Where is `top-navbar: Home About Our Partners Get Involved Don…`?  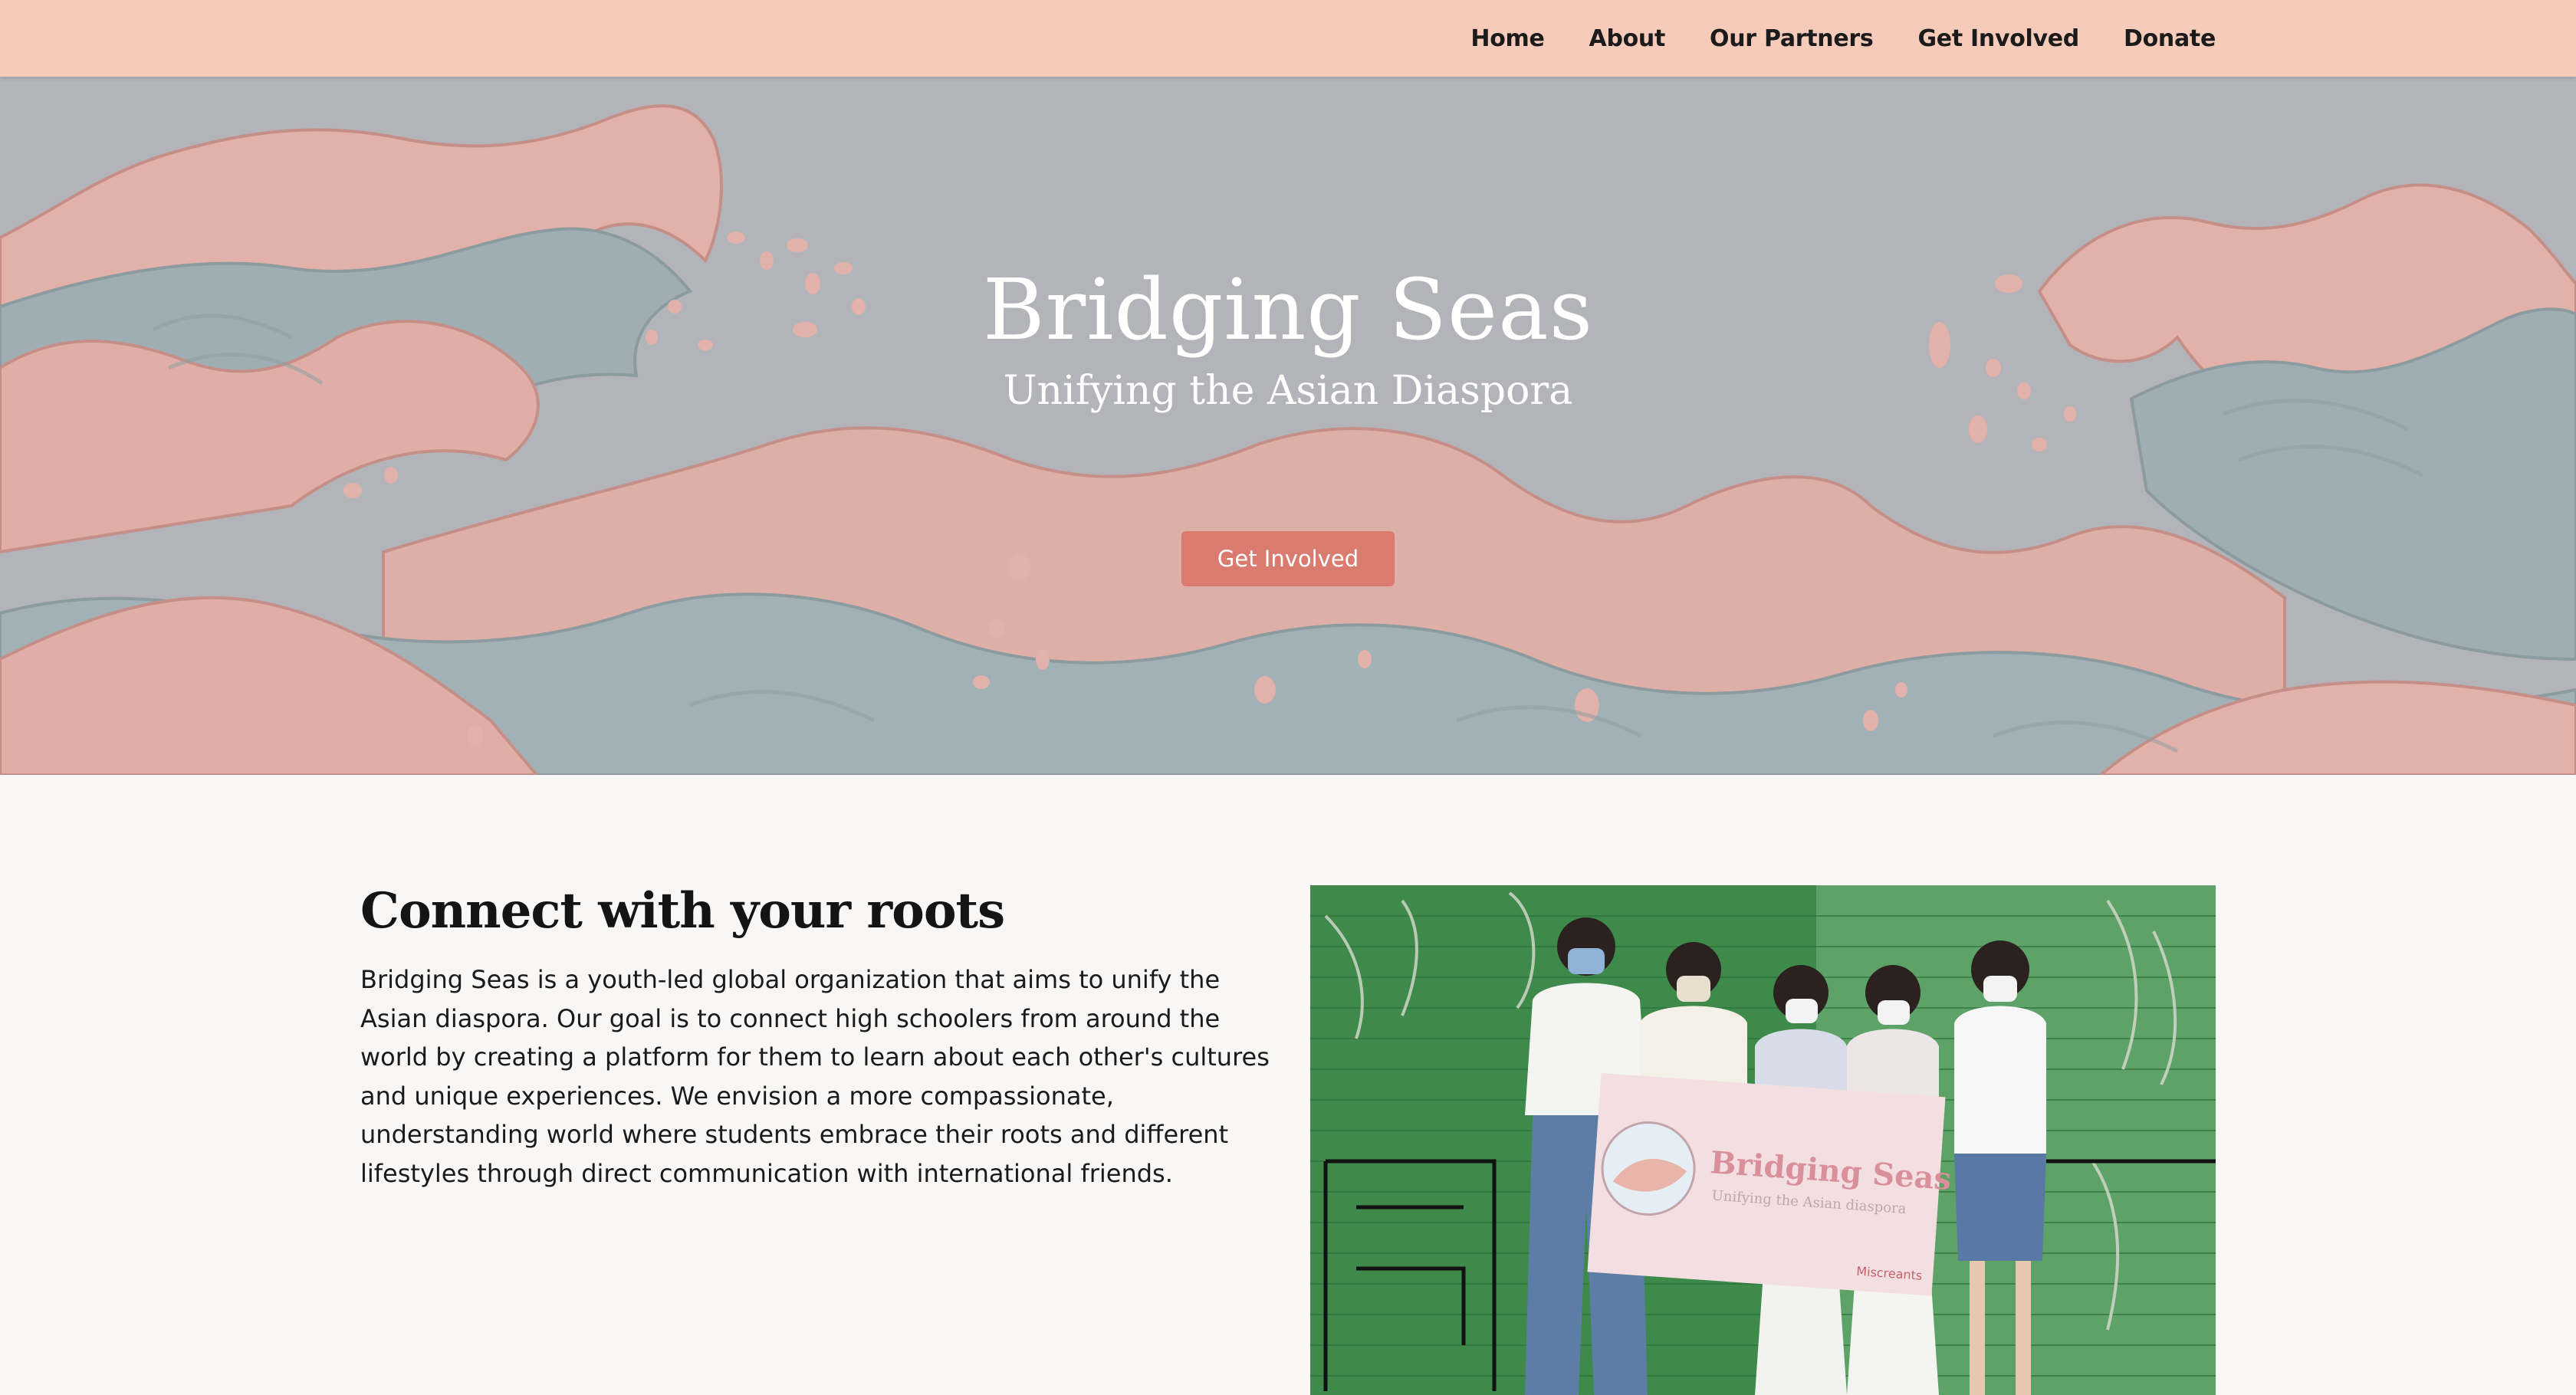
top-navbar: Home About Our Partners Get Involved Don… is located at coordinates (1288, 39).